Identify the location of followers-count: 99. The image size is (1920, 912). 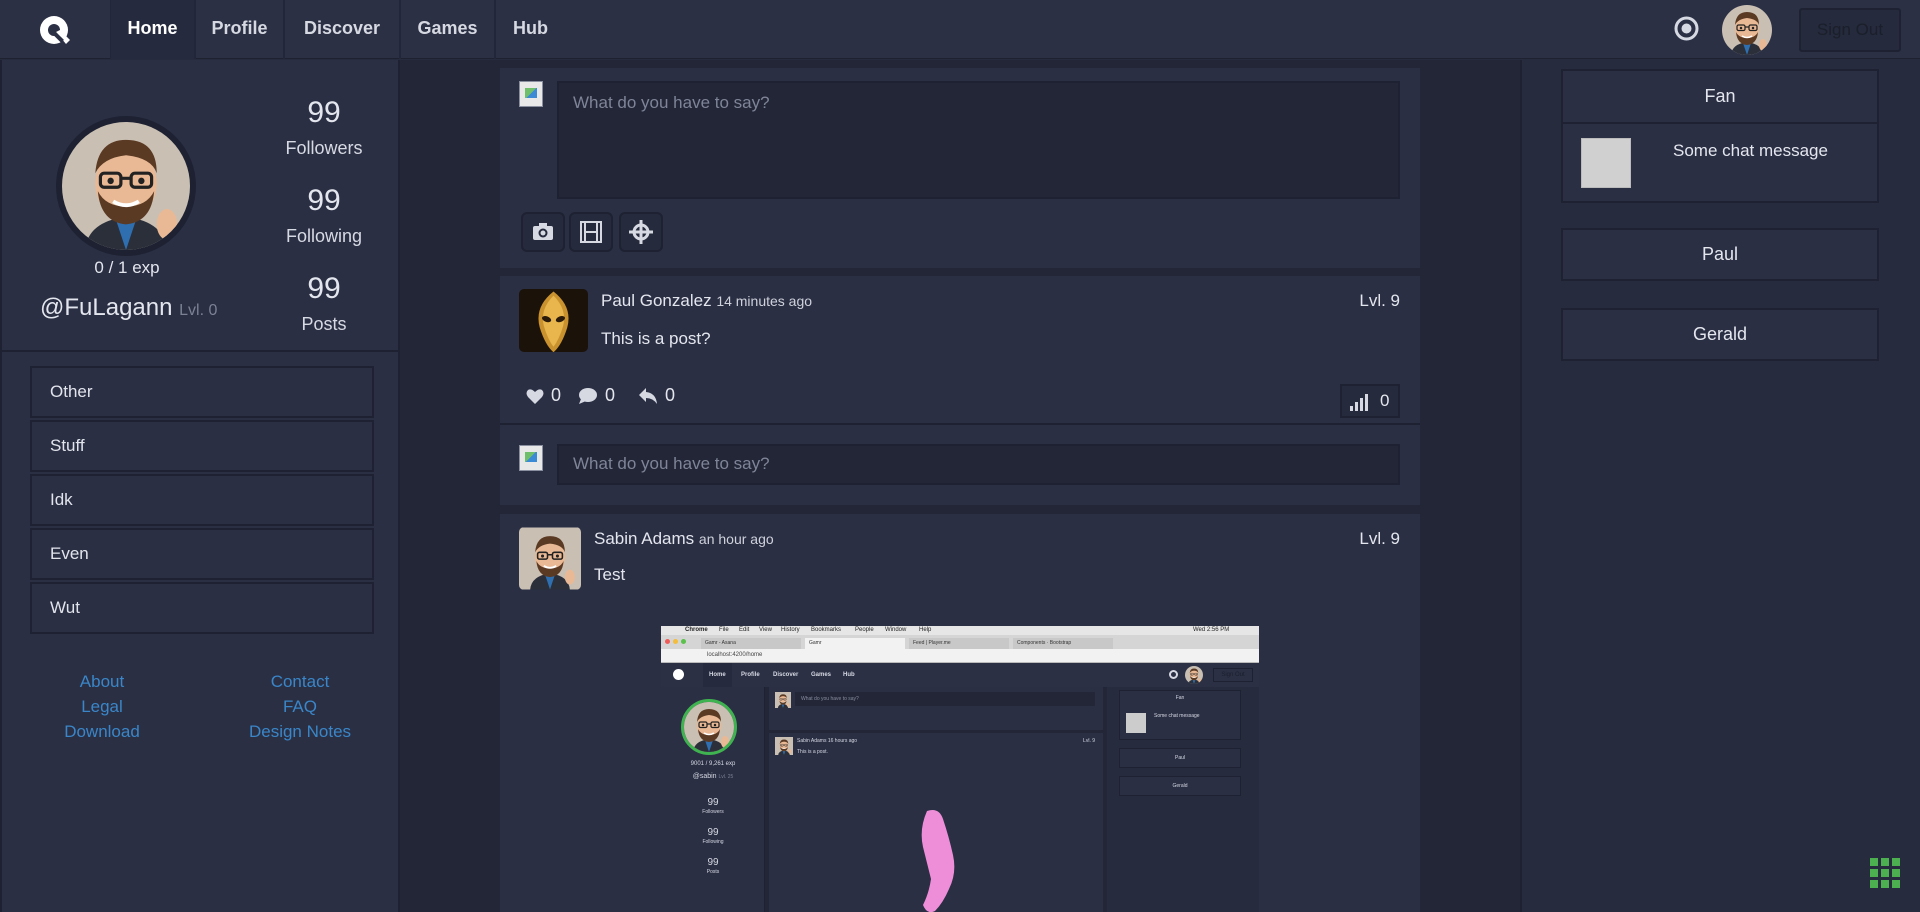
(324, 113).